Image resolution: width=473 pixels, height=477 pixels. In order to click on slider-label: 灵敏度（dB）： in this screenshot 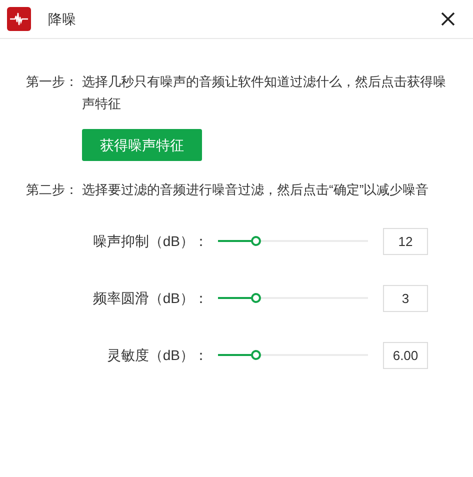, I will do `click(157, 355)`.